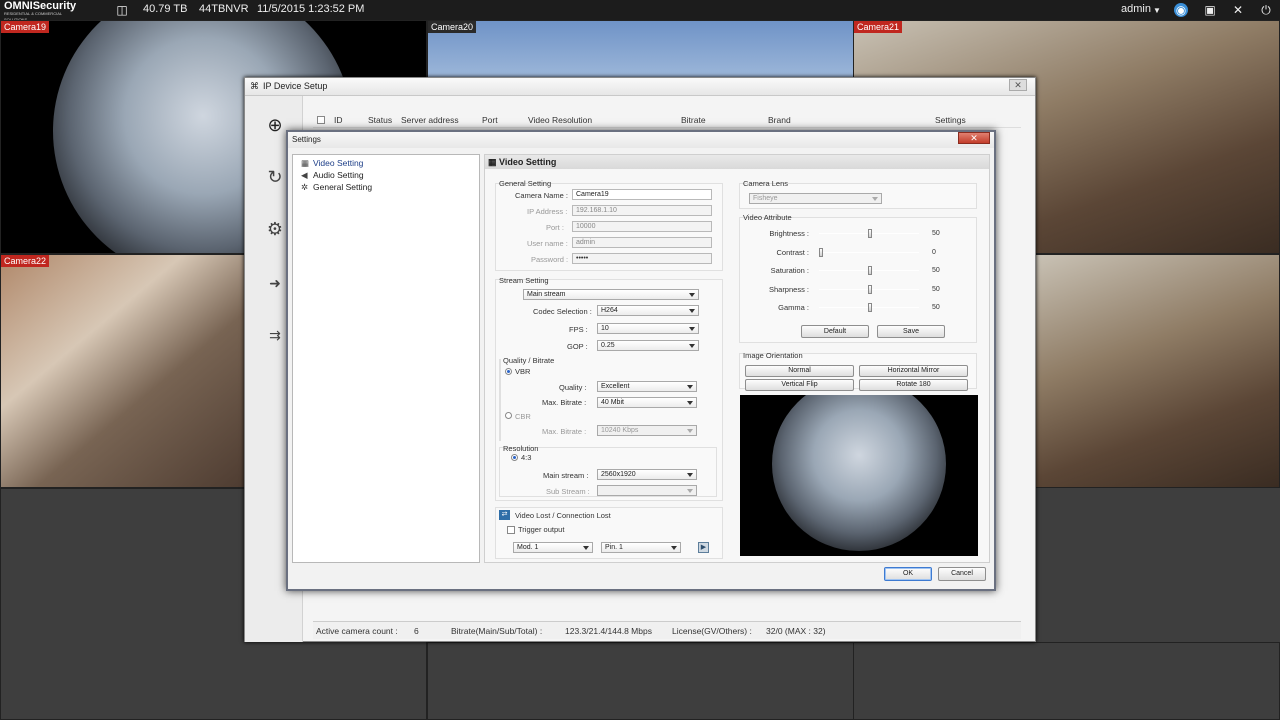  I want to click on trigger-output-checkbox, so click(511, 530).